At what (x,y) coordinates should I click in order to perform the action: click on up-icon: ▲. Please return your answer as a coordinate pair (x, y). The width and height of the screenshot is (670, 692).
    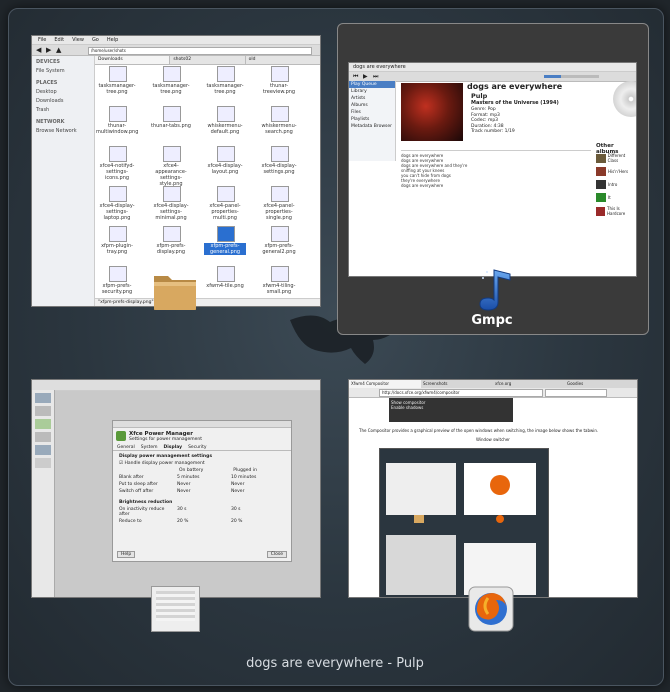
    Looking at the image, I should click on (58, 50).